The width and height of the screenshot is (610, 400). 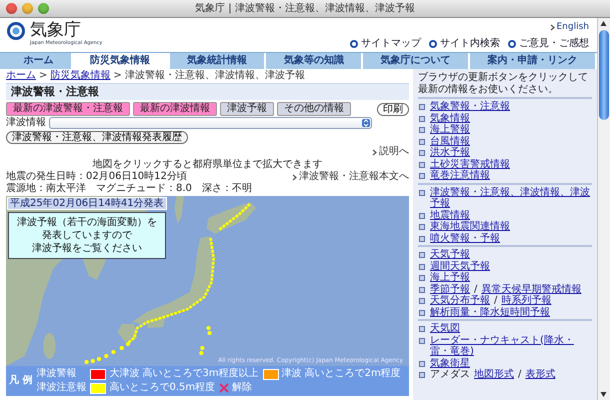 What do you see at coordinates (124, 374) in the screenshot?
I see `legend-name: 大津波` at bounding box center [124, 374].